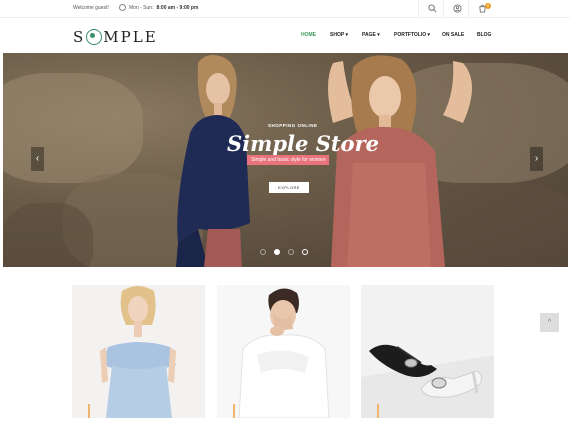 The image size is (570, 430). I want to click on product-image-dress, so click(138, 352).